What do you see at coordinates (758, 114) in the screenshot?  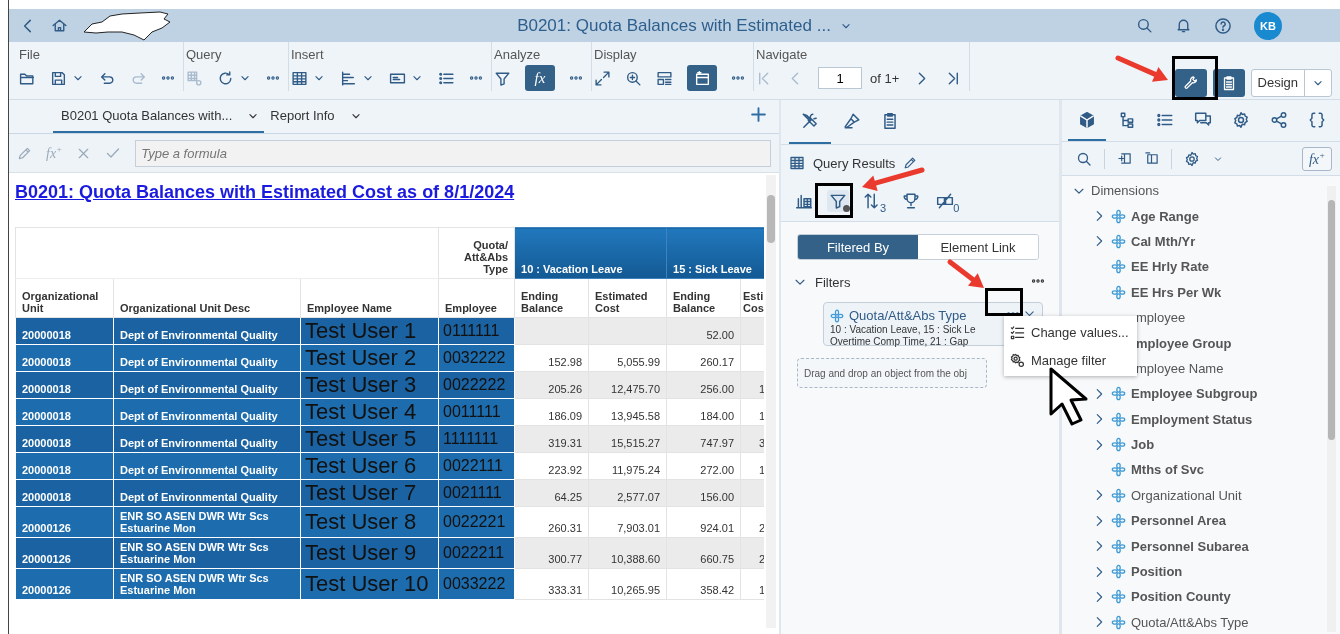 I see `add-icon` at bounding box center [758, 114].